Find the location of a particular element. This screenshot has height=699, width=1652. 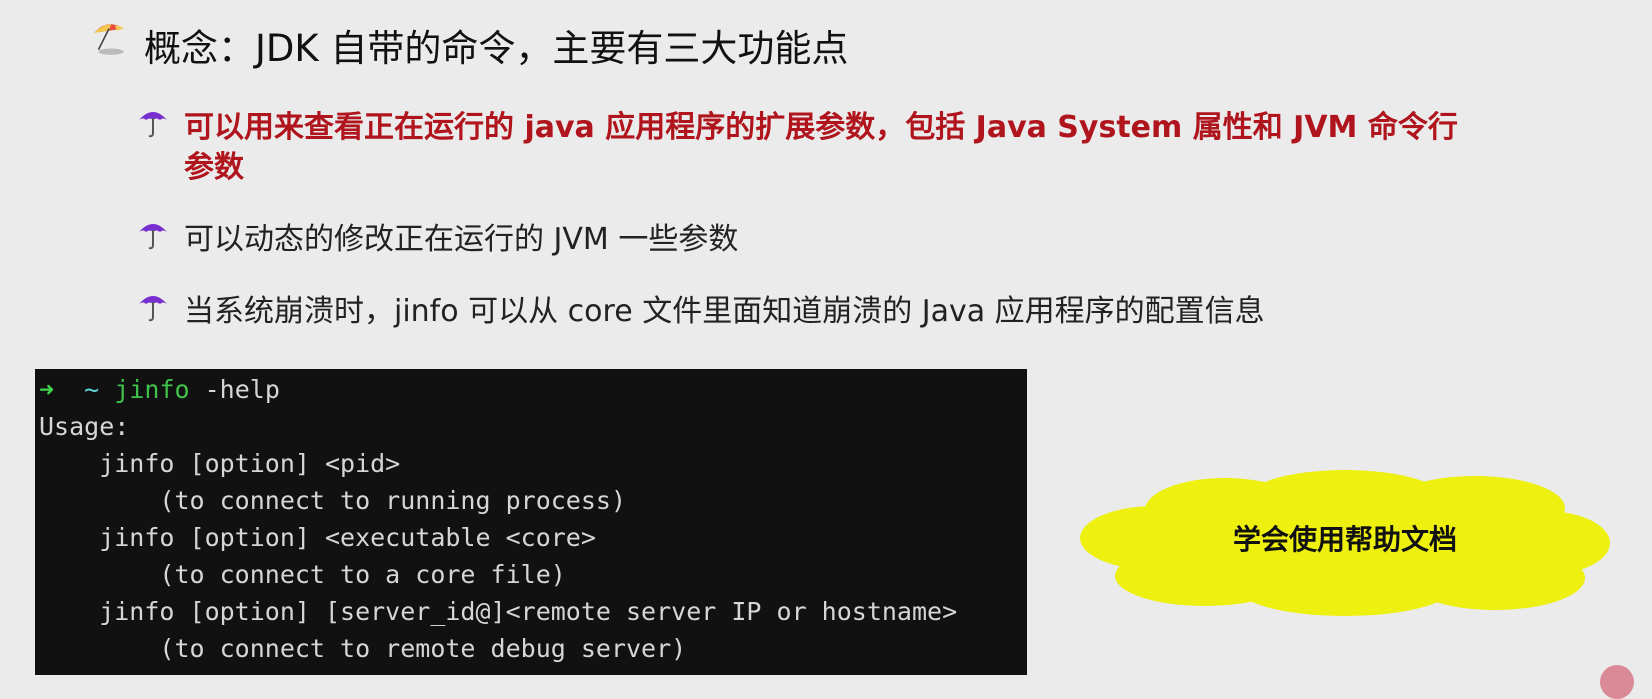

page-title: 概念：JDK 自带的命令，主要有三大功能点 is located at coordinates (496, 48).